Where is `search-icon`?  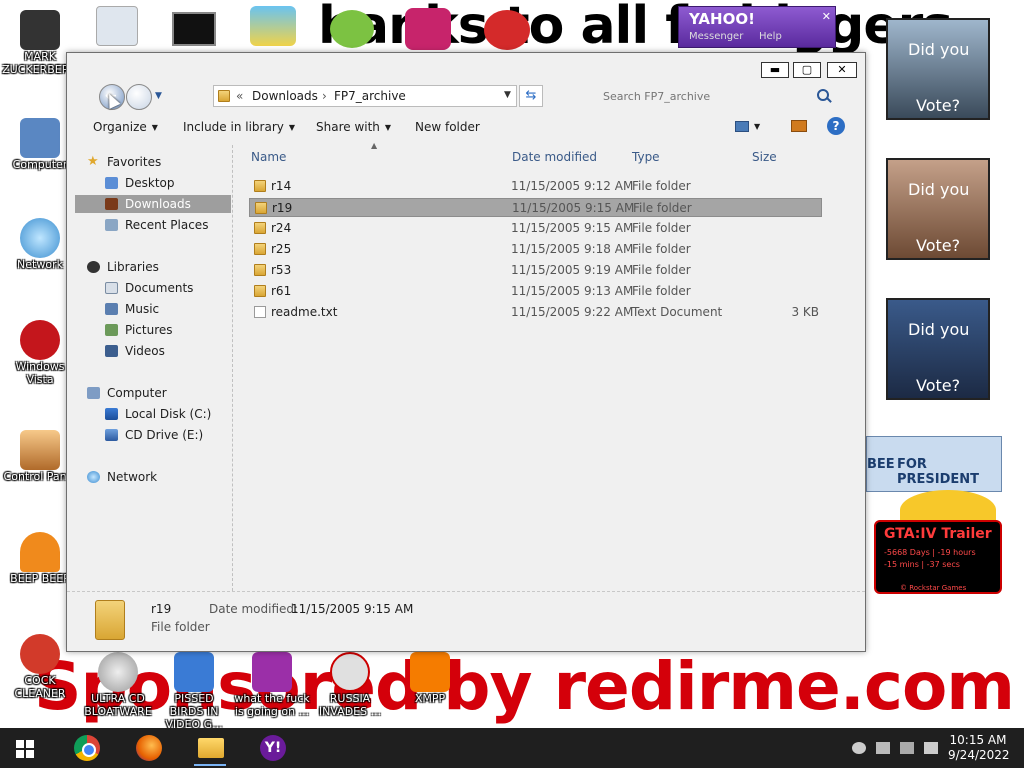
search-icon is located at coordinates (823, 95).